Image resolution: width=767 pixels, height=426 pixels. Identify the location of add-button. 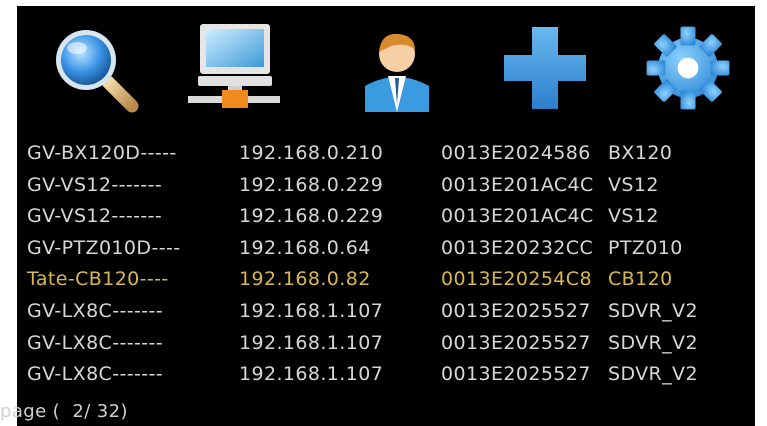
(545, 68).